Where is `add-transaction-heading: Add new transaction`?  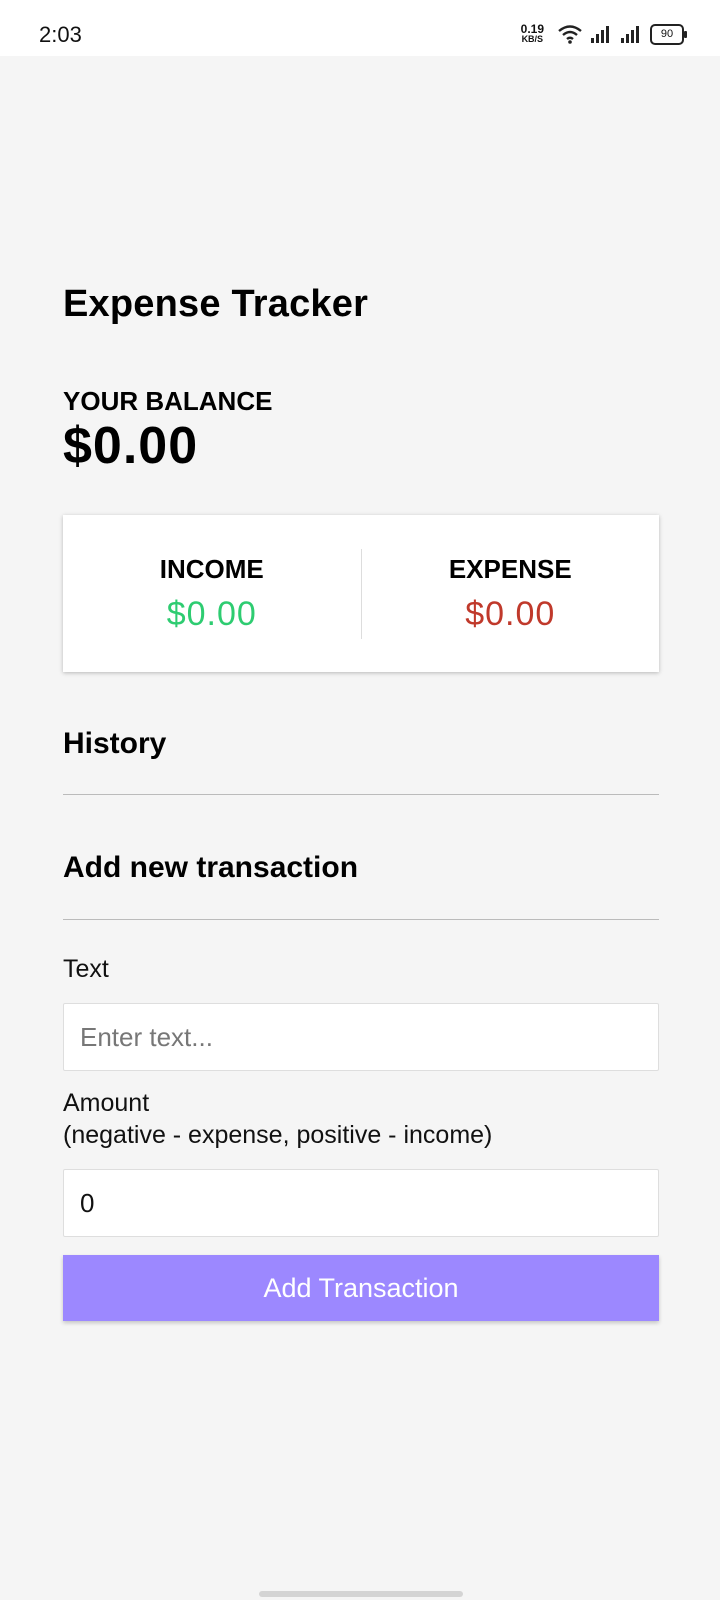 add-transaction-heading: Add new transaction is located at coordinates (211, 867).